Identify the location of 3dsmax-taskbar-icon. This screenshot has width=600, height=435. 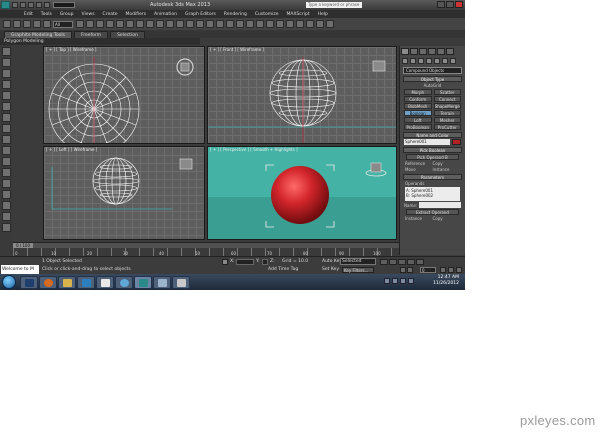
(143, 282).